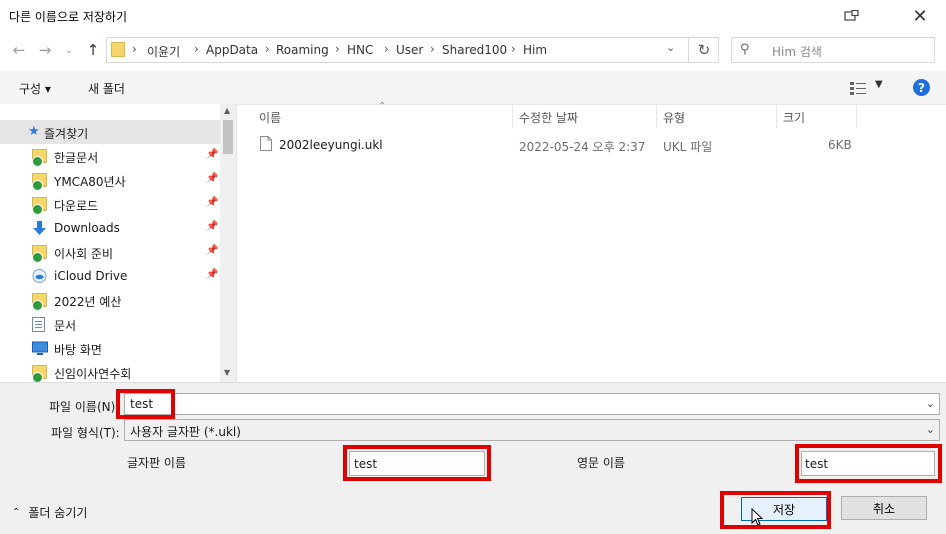 The width and height of the screenshot is (946, 534). I want to click on nav-item-new-director: 신임이사연수회, so click(110, 371).